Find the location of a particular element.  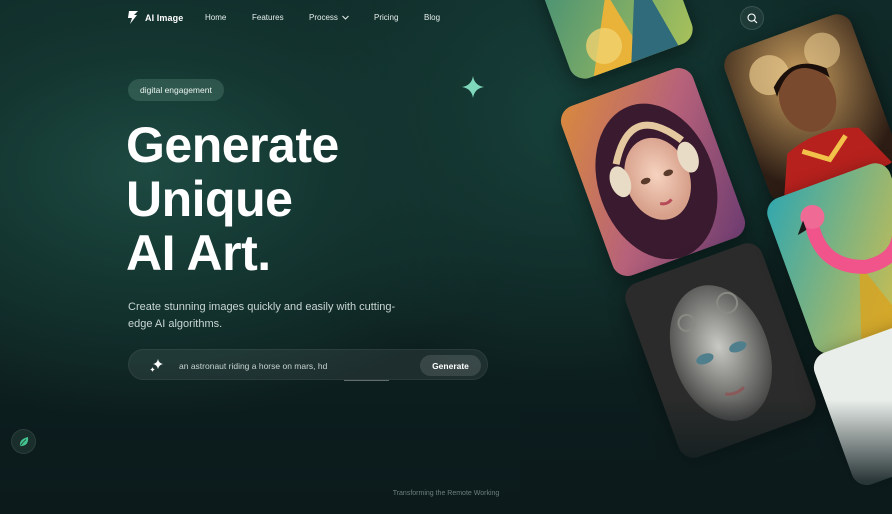

sparkles-icon is located at coordinates (156, 365).